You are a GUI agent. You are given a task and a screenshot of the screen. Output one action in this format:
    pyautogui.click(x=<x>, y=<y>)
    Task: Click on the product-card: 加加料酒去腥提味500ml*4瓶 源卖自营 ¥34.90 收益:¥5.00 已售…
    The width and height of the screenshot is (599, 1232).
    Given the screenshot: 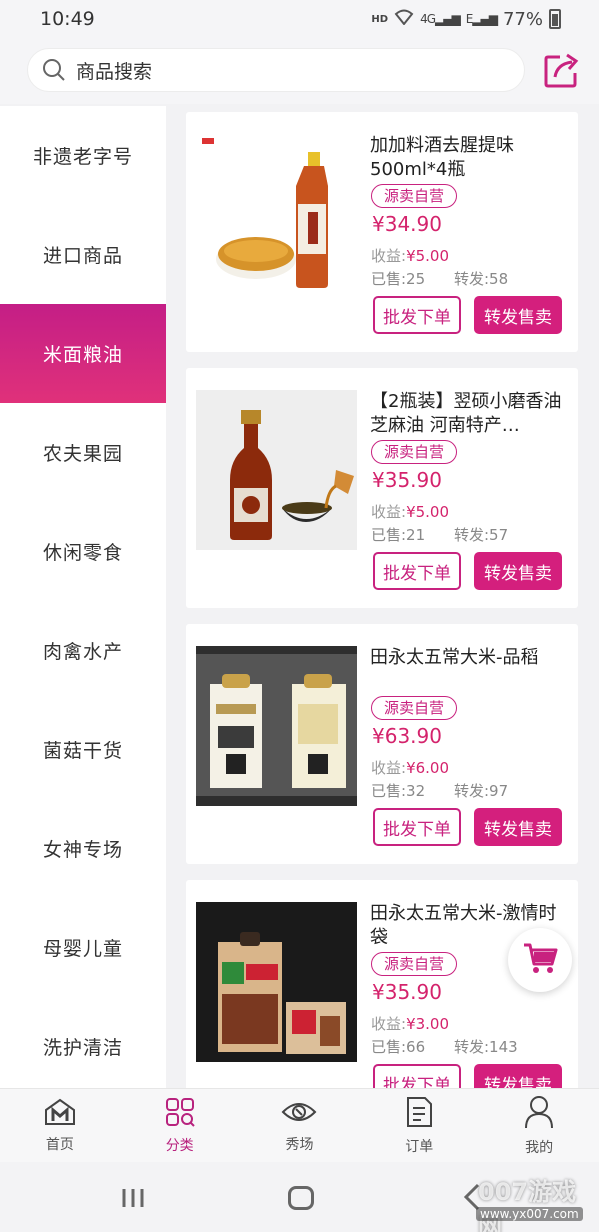 What is the action you would take?
    pyautogui.click(x=382, y=232)
    